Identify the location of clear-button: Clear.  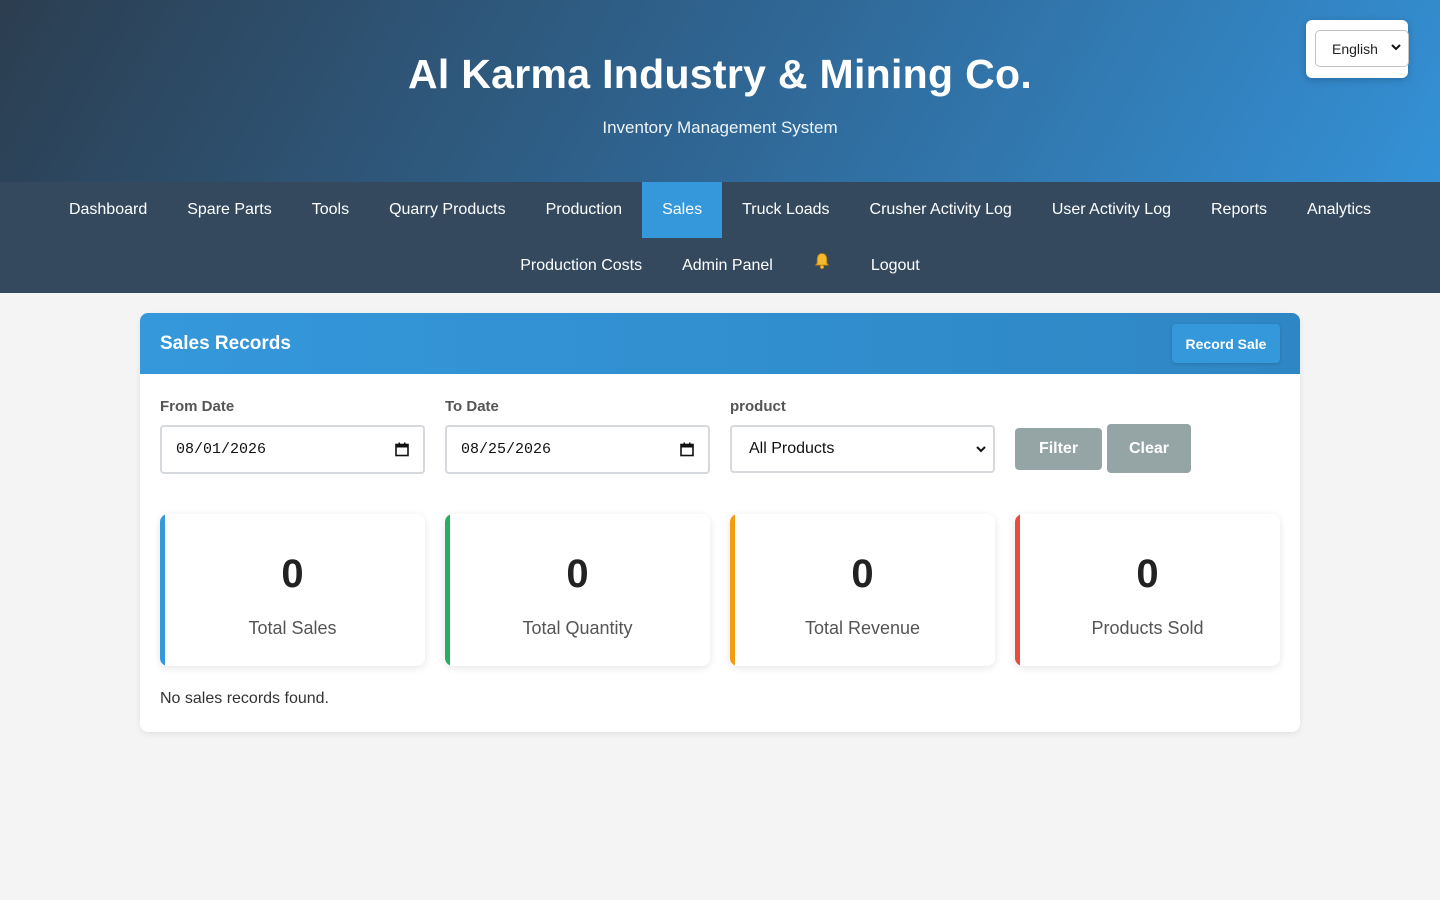
(1149, 448).